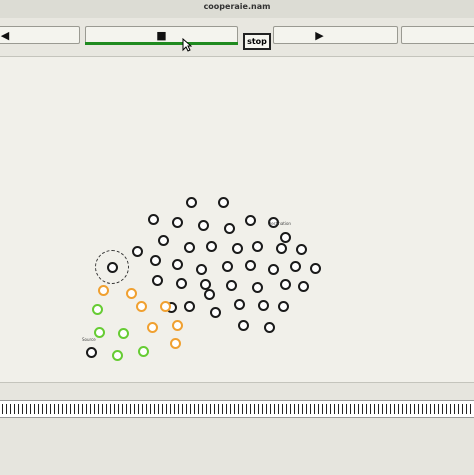  I want to click on mouse-pointer-icon, so click(187, 45).